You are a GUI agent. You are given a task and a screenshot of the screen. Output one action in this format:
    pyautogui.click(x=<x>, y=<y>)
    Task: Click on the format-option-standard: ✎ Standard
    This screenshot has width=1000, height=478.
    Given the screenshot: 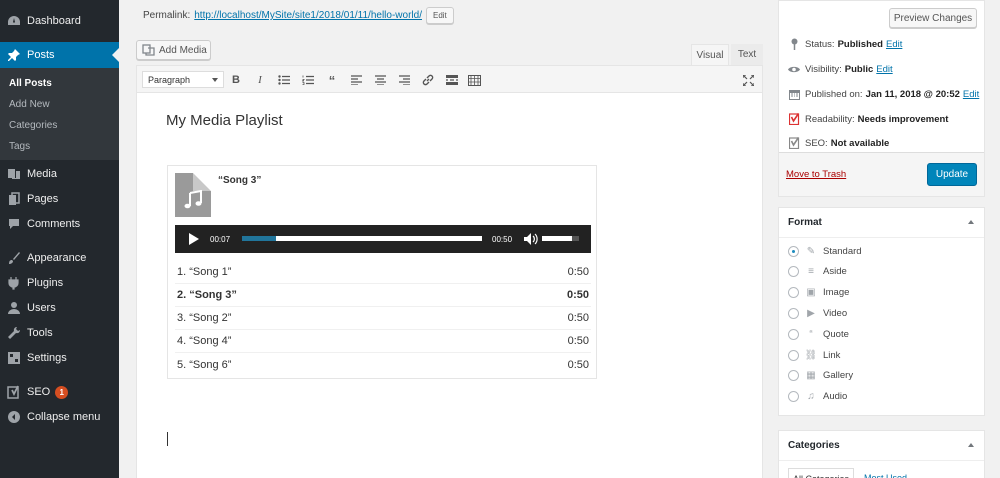 What is the action you would take?
    pyautogui.click(x=825, y=251)
    